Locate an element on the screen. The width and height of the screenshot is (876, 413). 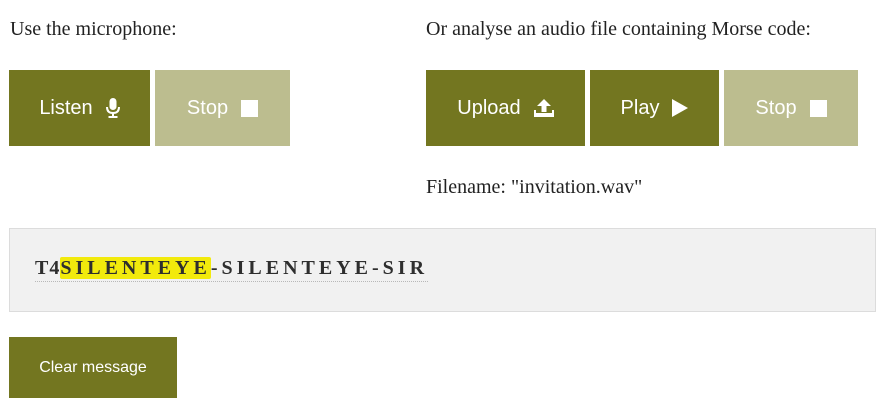
upload-button-label: Upload is located at coordinates (489, 107).